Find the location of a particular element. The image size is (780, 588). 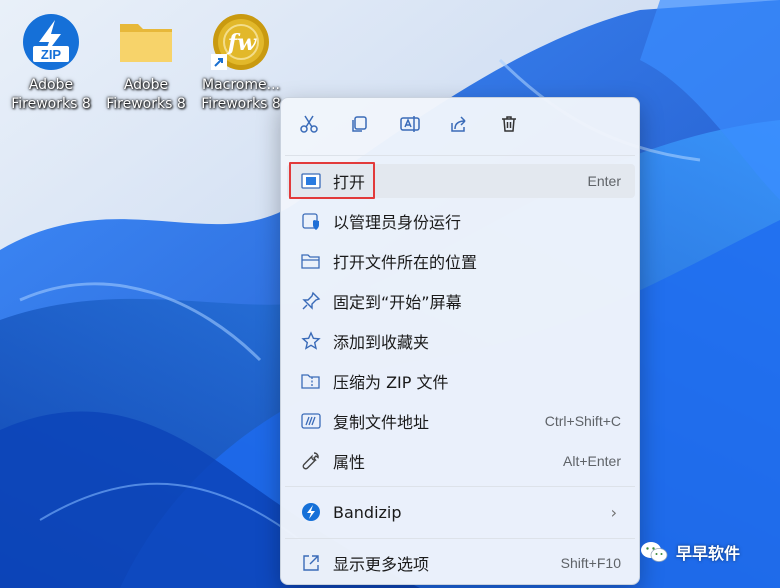

zip-archive-icon: ZIP is located at coordinates (51, 42).